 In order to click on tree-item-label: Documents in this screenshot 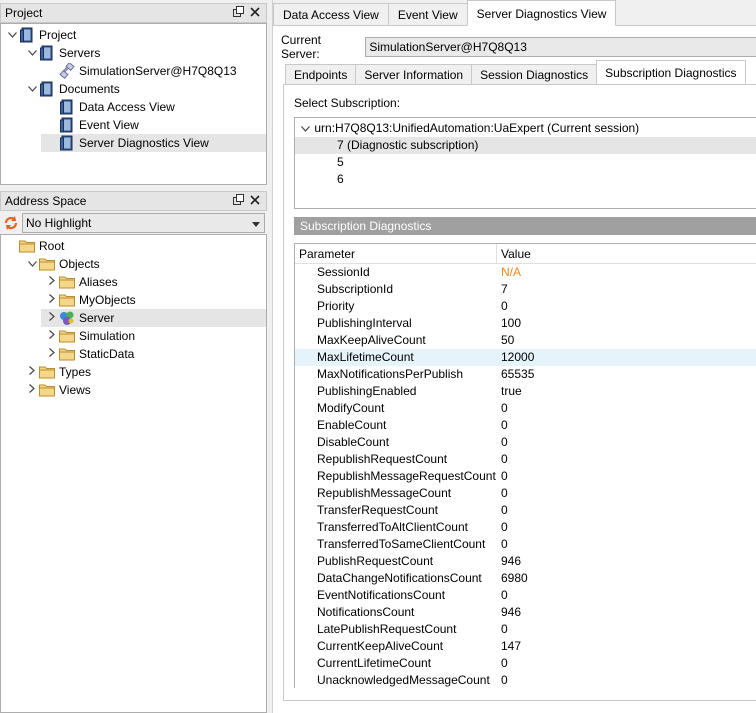, I will do `click(89, 89)`.